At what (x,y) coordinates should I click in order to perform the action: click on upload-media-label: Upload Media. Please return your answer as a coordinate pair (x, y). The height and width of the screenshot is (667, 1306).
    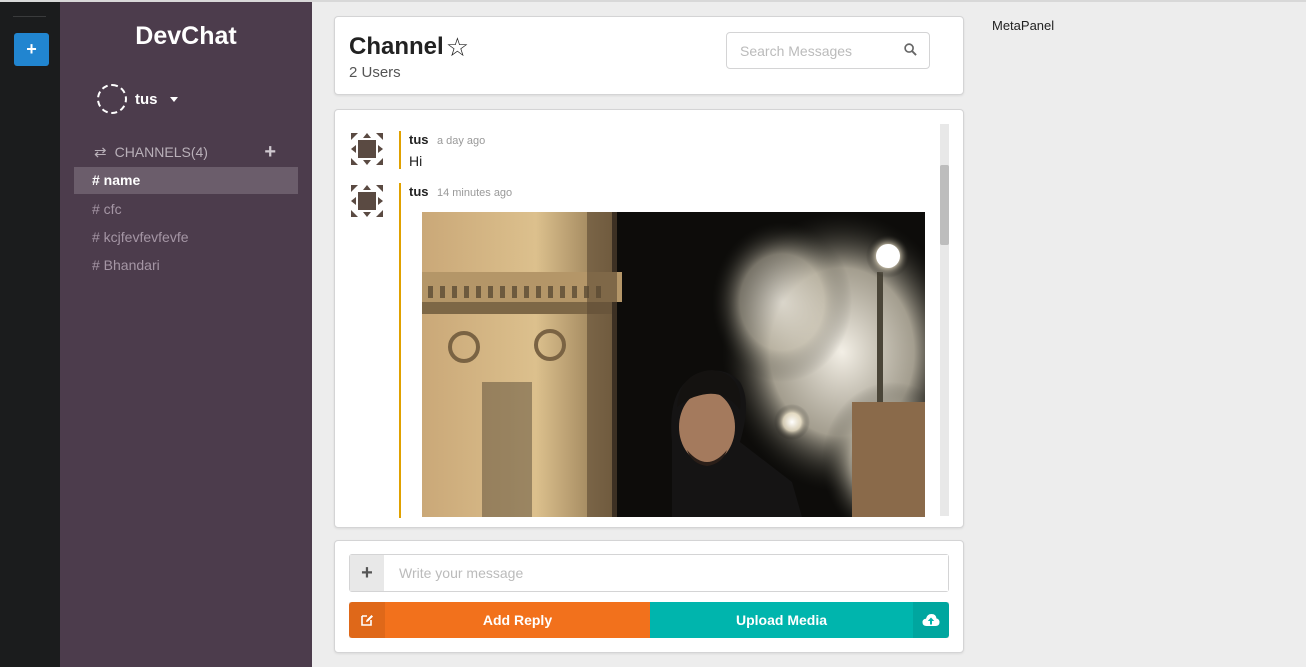
    Looking at the image, I should click on (781, 620).